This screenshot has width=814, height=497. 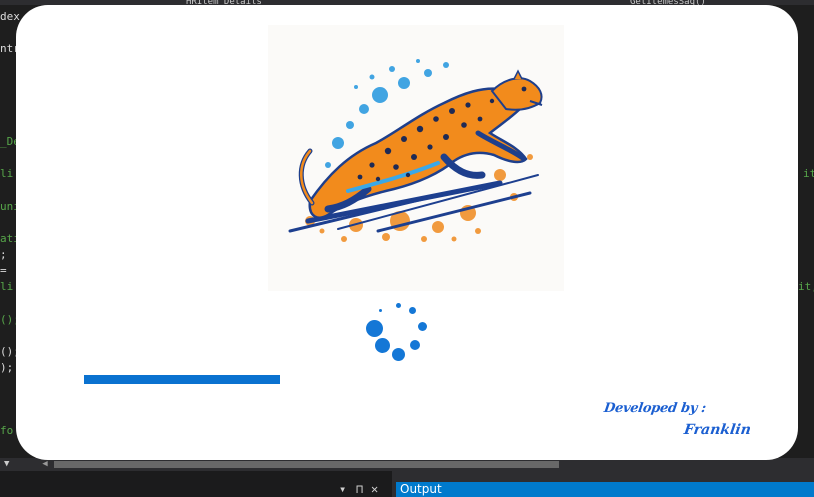 I want to click on loading-progress-bar, so click(x=182, y=379).